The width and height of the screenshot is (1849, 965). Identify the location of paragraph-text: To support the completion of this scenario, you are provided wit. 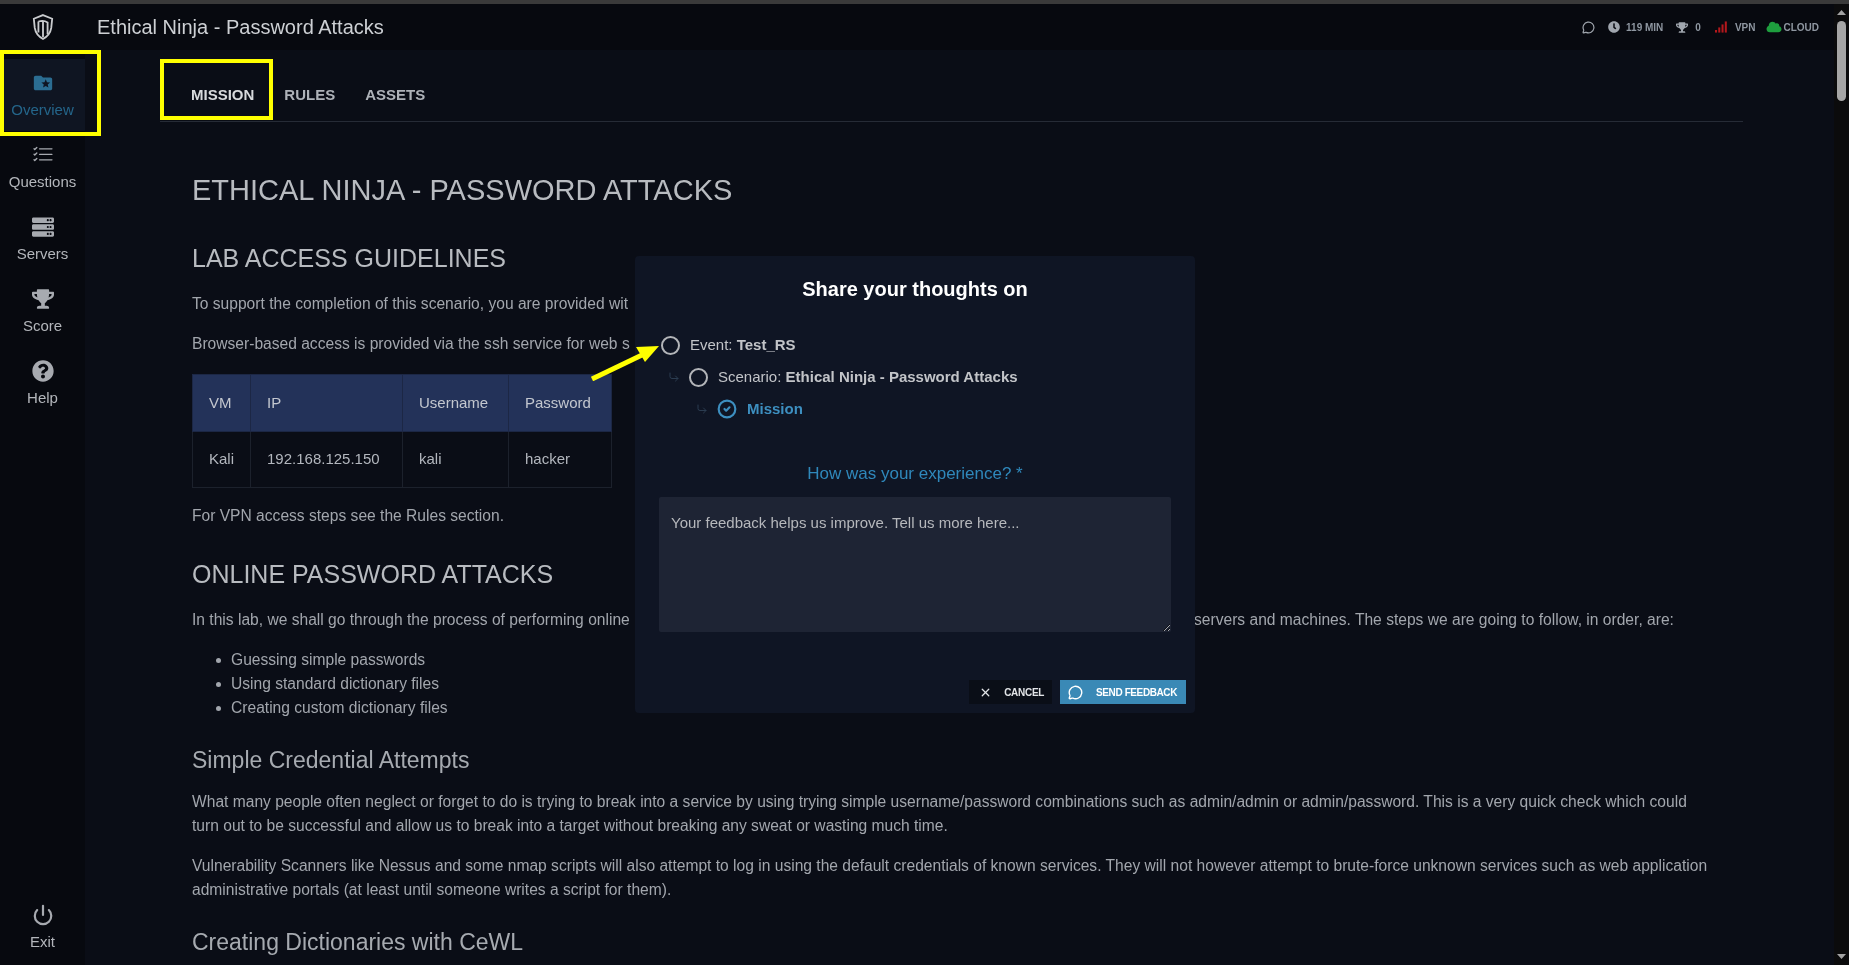
(410, 304).